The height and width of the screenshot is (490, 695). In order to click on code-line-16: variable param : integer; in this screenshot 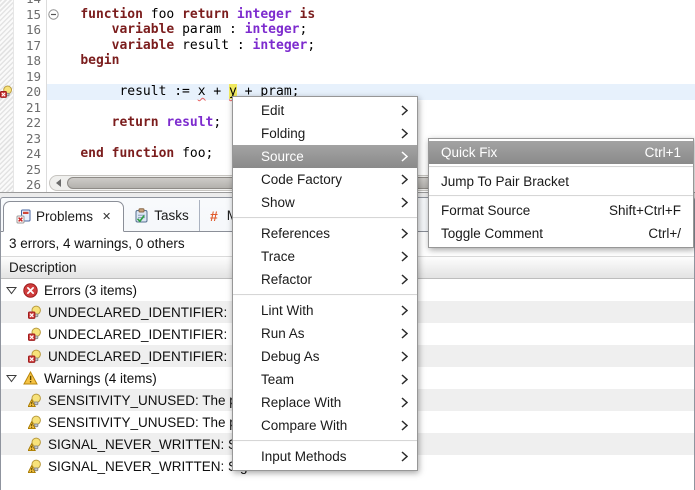, I will do `click(371, 30)`.